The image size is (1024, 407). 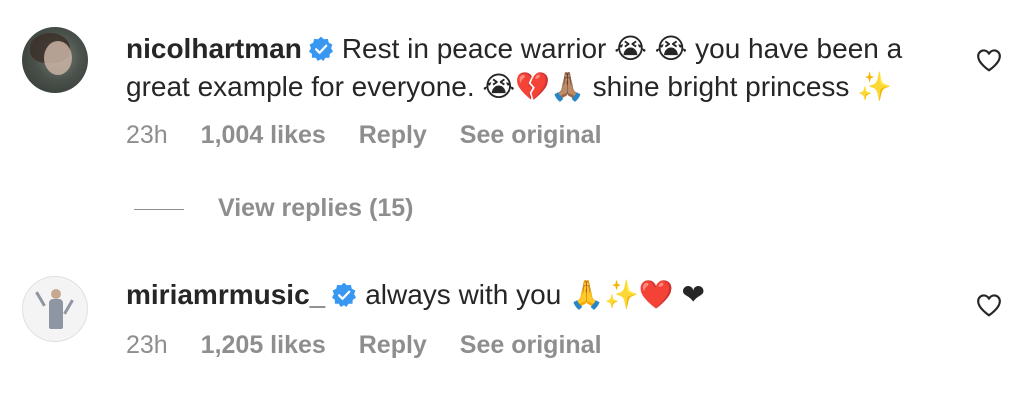 What do you see at coordinates (316, 208) in the screenshot?
I see `view-replies-label: View replies (15)` at bounding box center [316, 208].